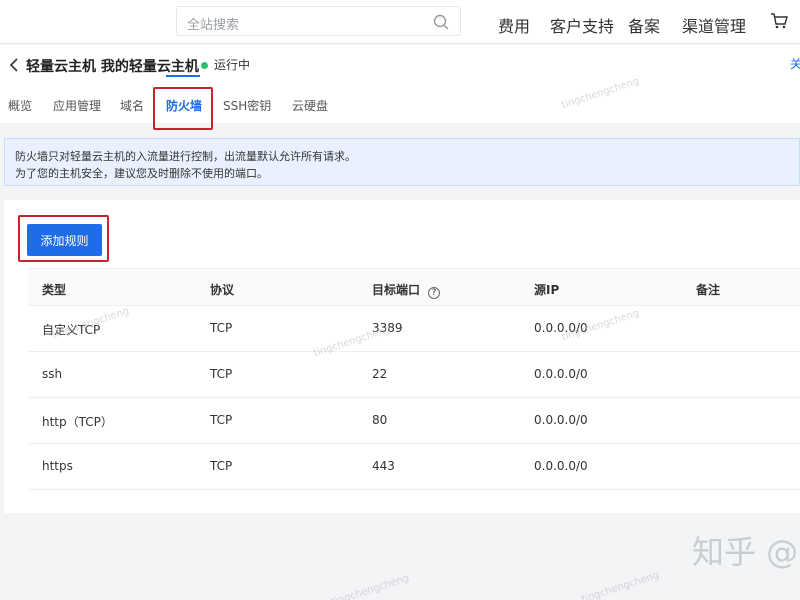  What do you see at coordinates (54, 290) in the screenshot?
I see `column-header-type: 类型` at bounding box center [54, 290].